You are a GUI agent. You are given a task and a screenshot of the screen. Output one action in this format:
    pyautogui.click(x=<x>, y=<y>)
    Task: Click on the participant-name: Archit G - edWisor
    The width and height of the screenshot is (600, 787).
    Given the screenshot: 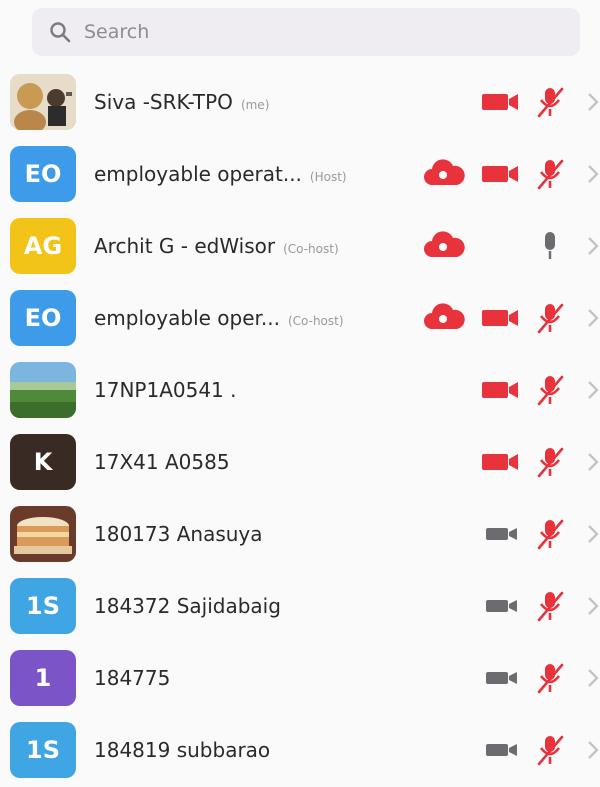 What is the action you would take?
    pyautogui.click(x=185, y=246)
    